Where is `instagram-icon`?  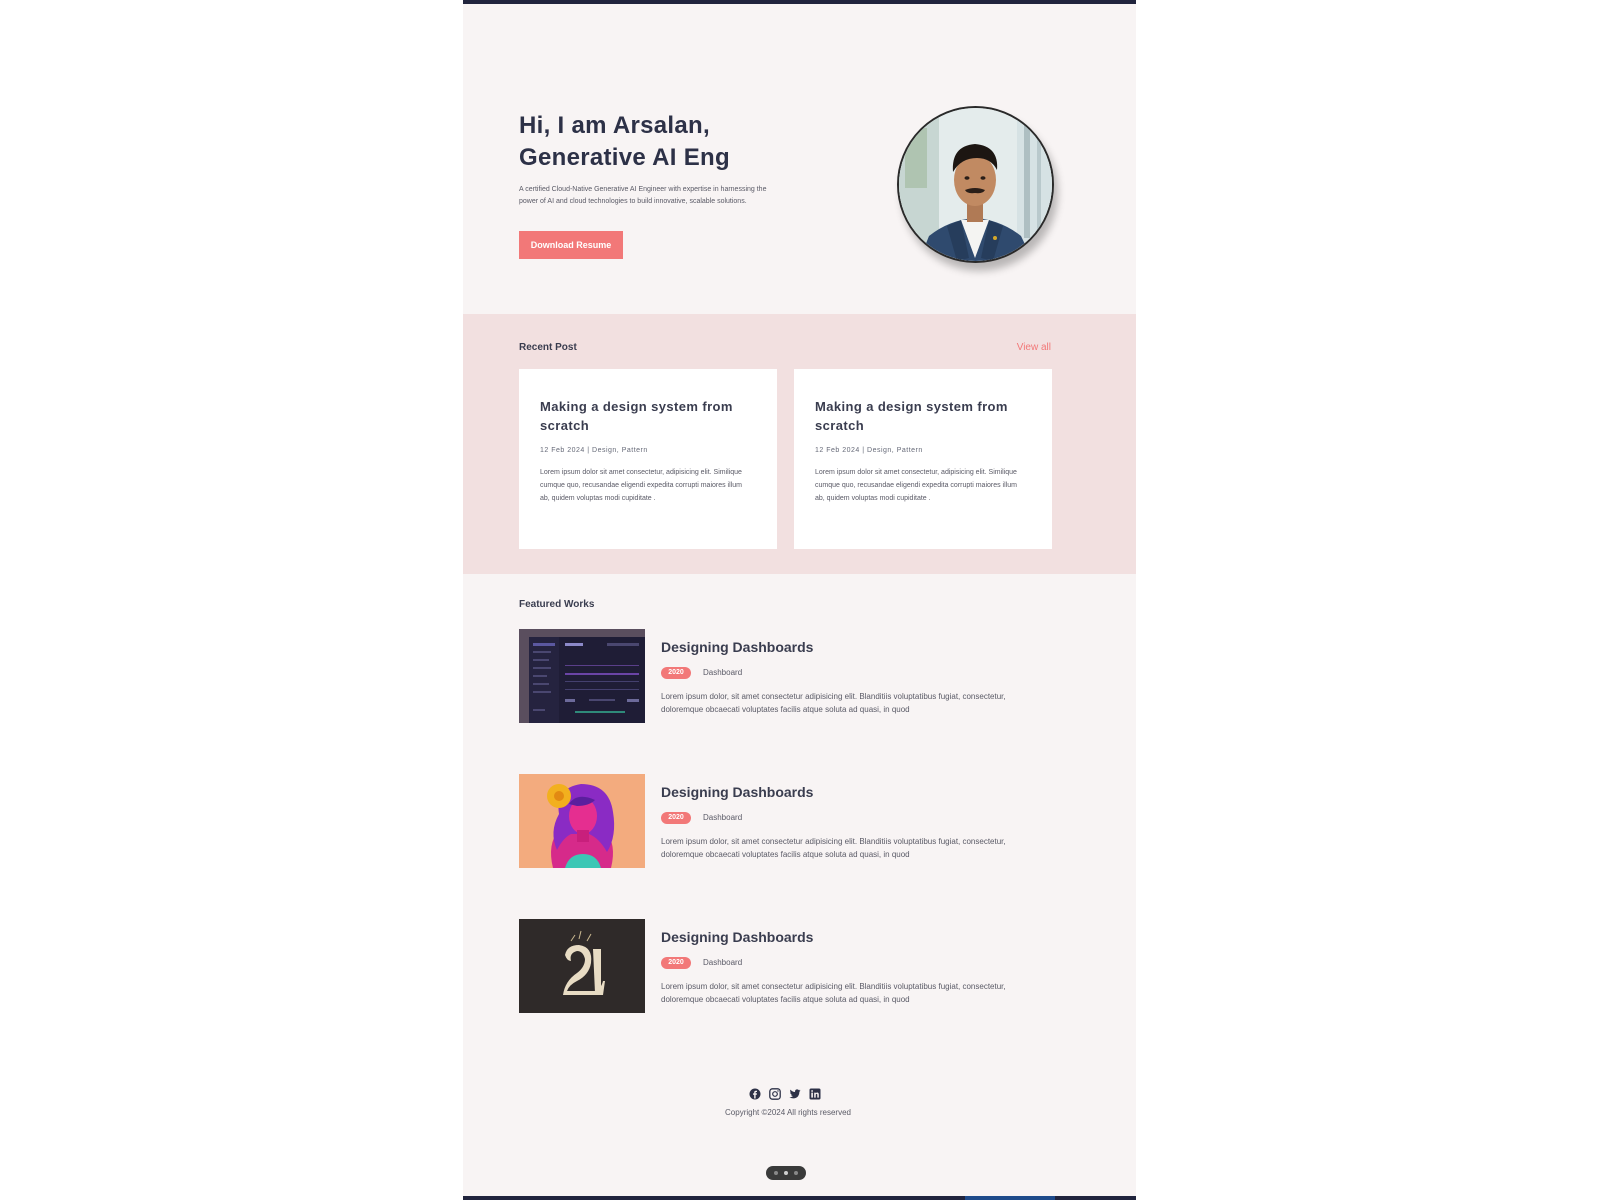 instagram-icon is located at coordinates (775, 1093).